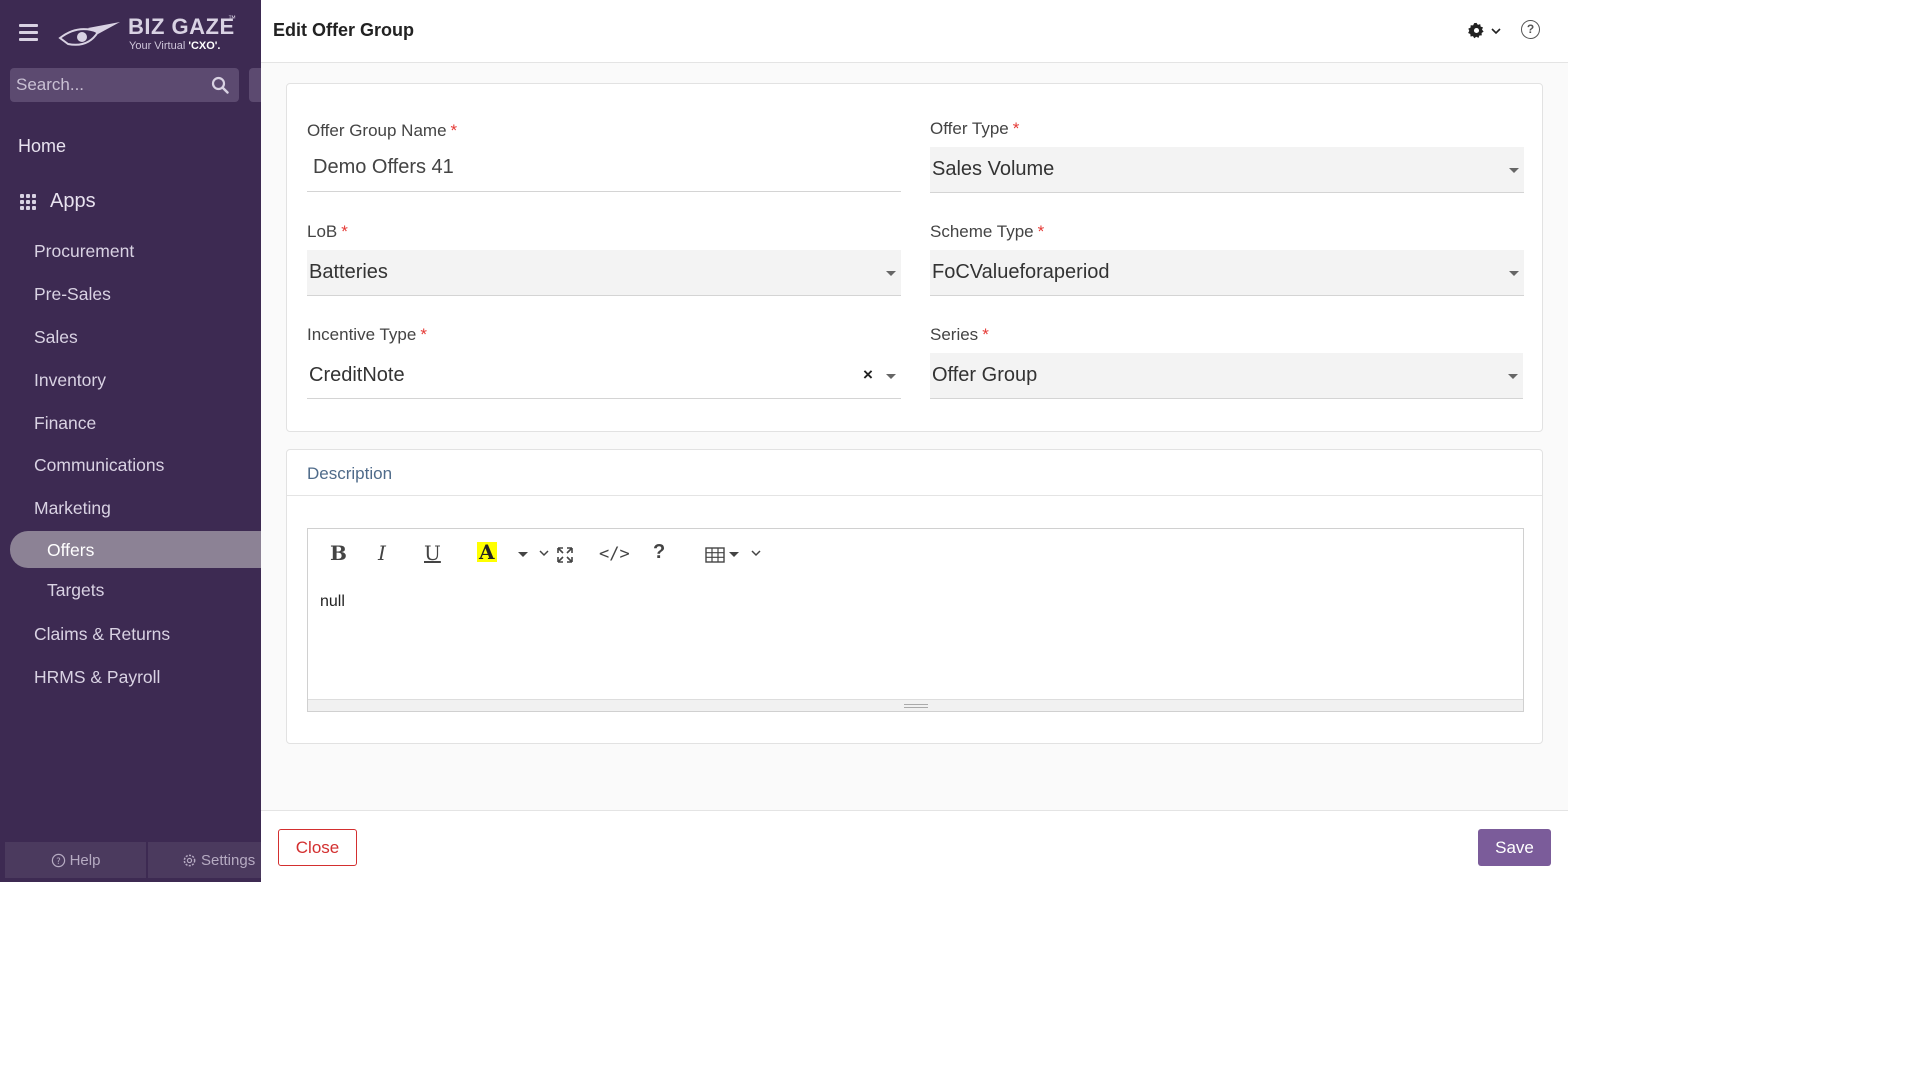  What do you see at coordinates (97, 677) in the screenshot?
I see `sidebar-item-hrms-payroll: HRMS & Payroll` at bounding box center [97, 677].